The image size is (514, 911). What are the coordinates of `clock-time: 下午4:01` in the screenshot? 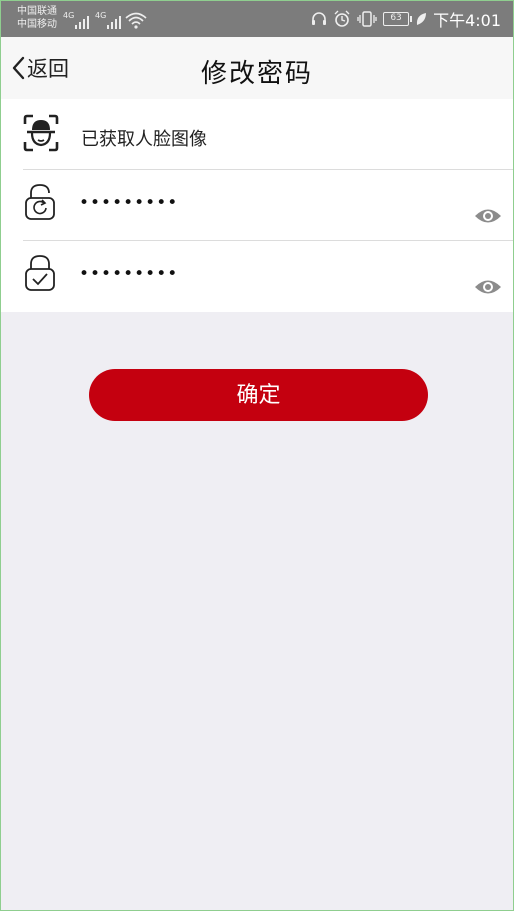 It's located at (467, 20).